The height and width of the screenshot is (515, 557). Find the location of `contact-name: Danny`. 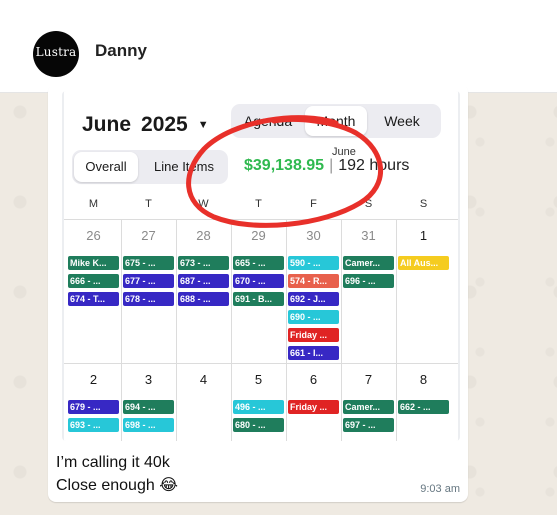

contact-name: Danny is located at coordinates (121, 51).